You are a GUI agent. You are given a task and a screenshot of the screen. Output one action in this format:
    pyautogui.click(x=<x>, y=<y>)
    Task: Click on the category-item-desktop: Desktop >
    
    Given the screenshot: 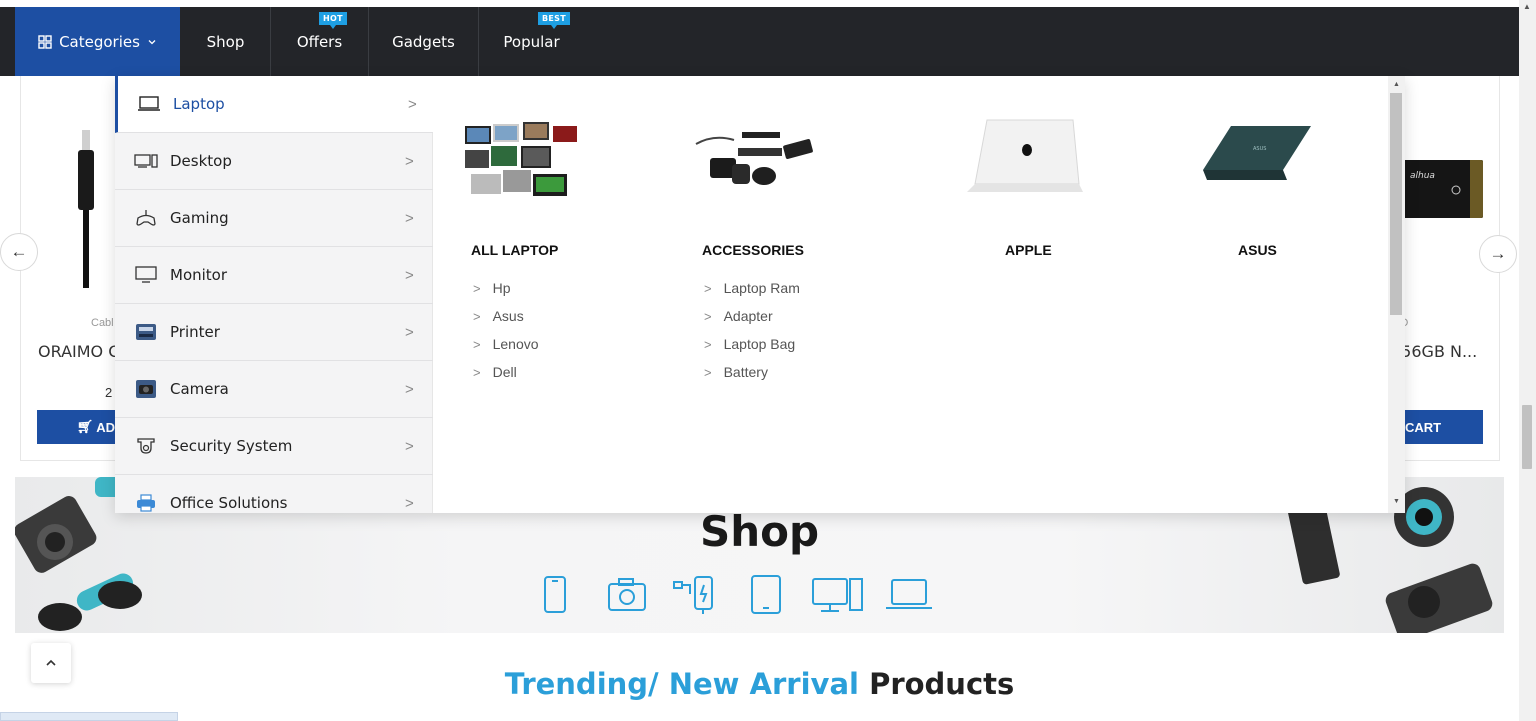 What is the action you would take?
    pyautogui.click(x=274, y=161)
    